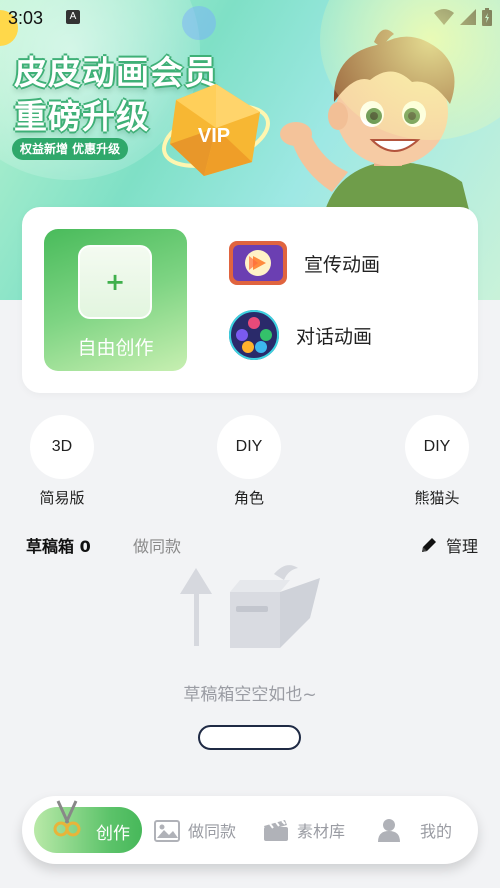  Describe the element at coordinates (115, 282) in the screenshot. I see `plus-icon: +` at that location.